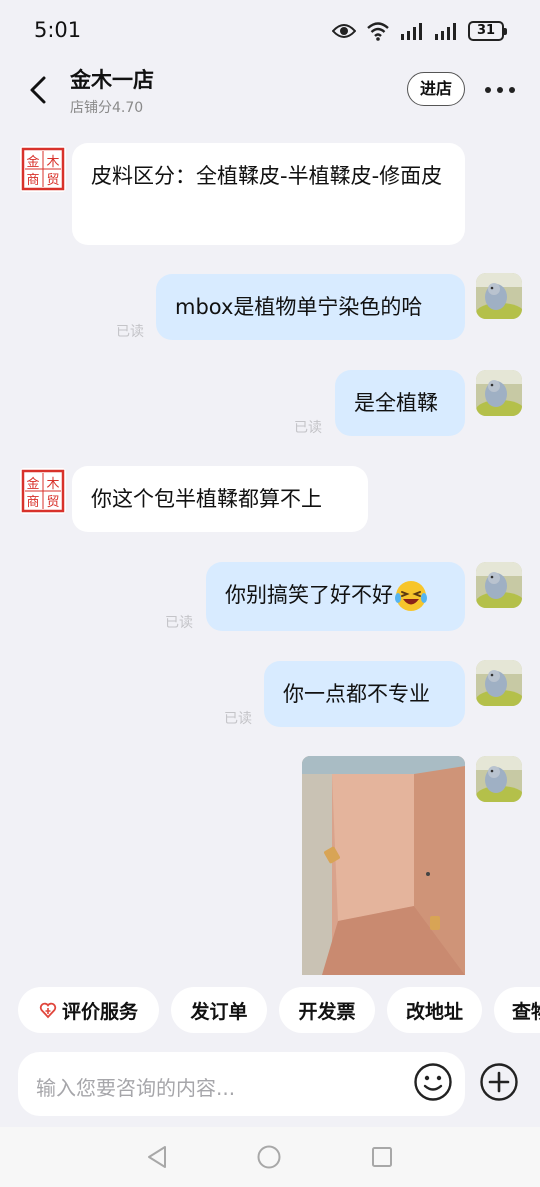 The image size is (540, 1187). Describe the element at coordinates (499, 1082) in the screenshot. I see `add-attachment-icon` at that location.